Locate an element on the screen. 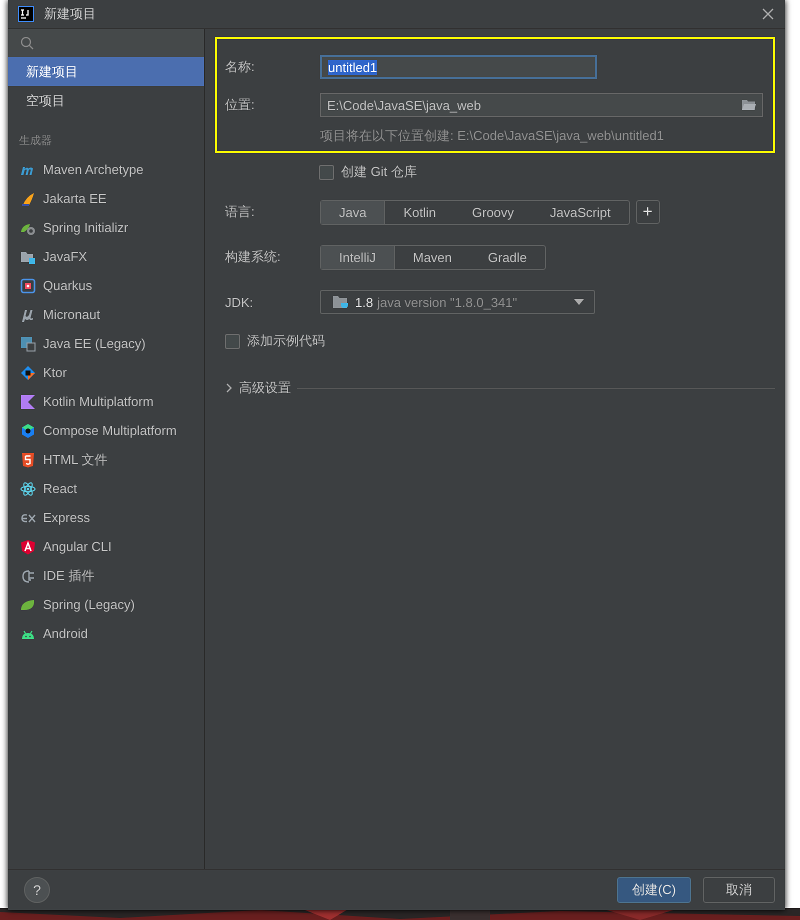  sidebar-item: Angular CLI is located at coordinates (77, 546).